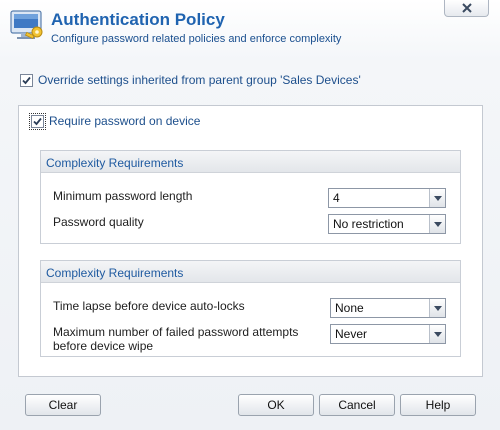 Image resolution: width=500 pixels, height=430 pixels. I want to click on close-icon, so click(466, 8).